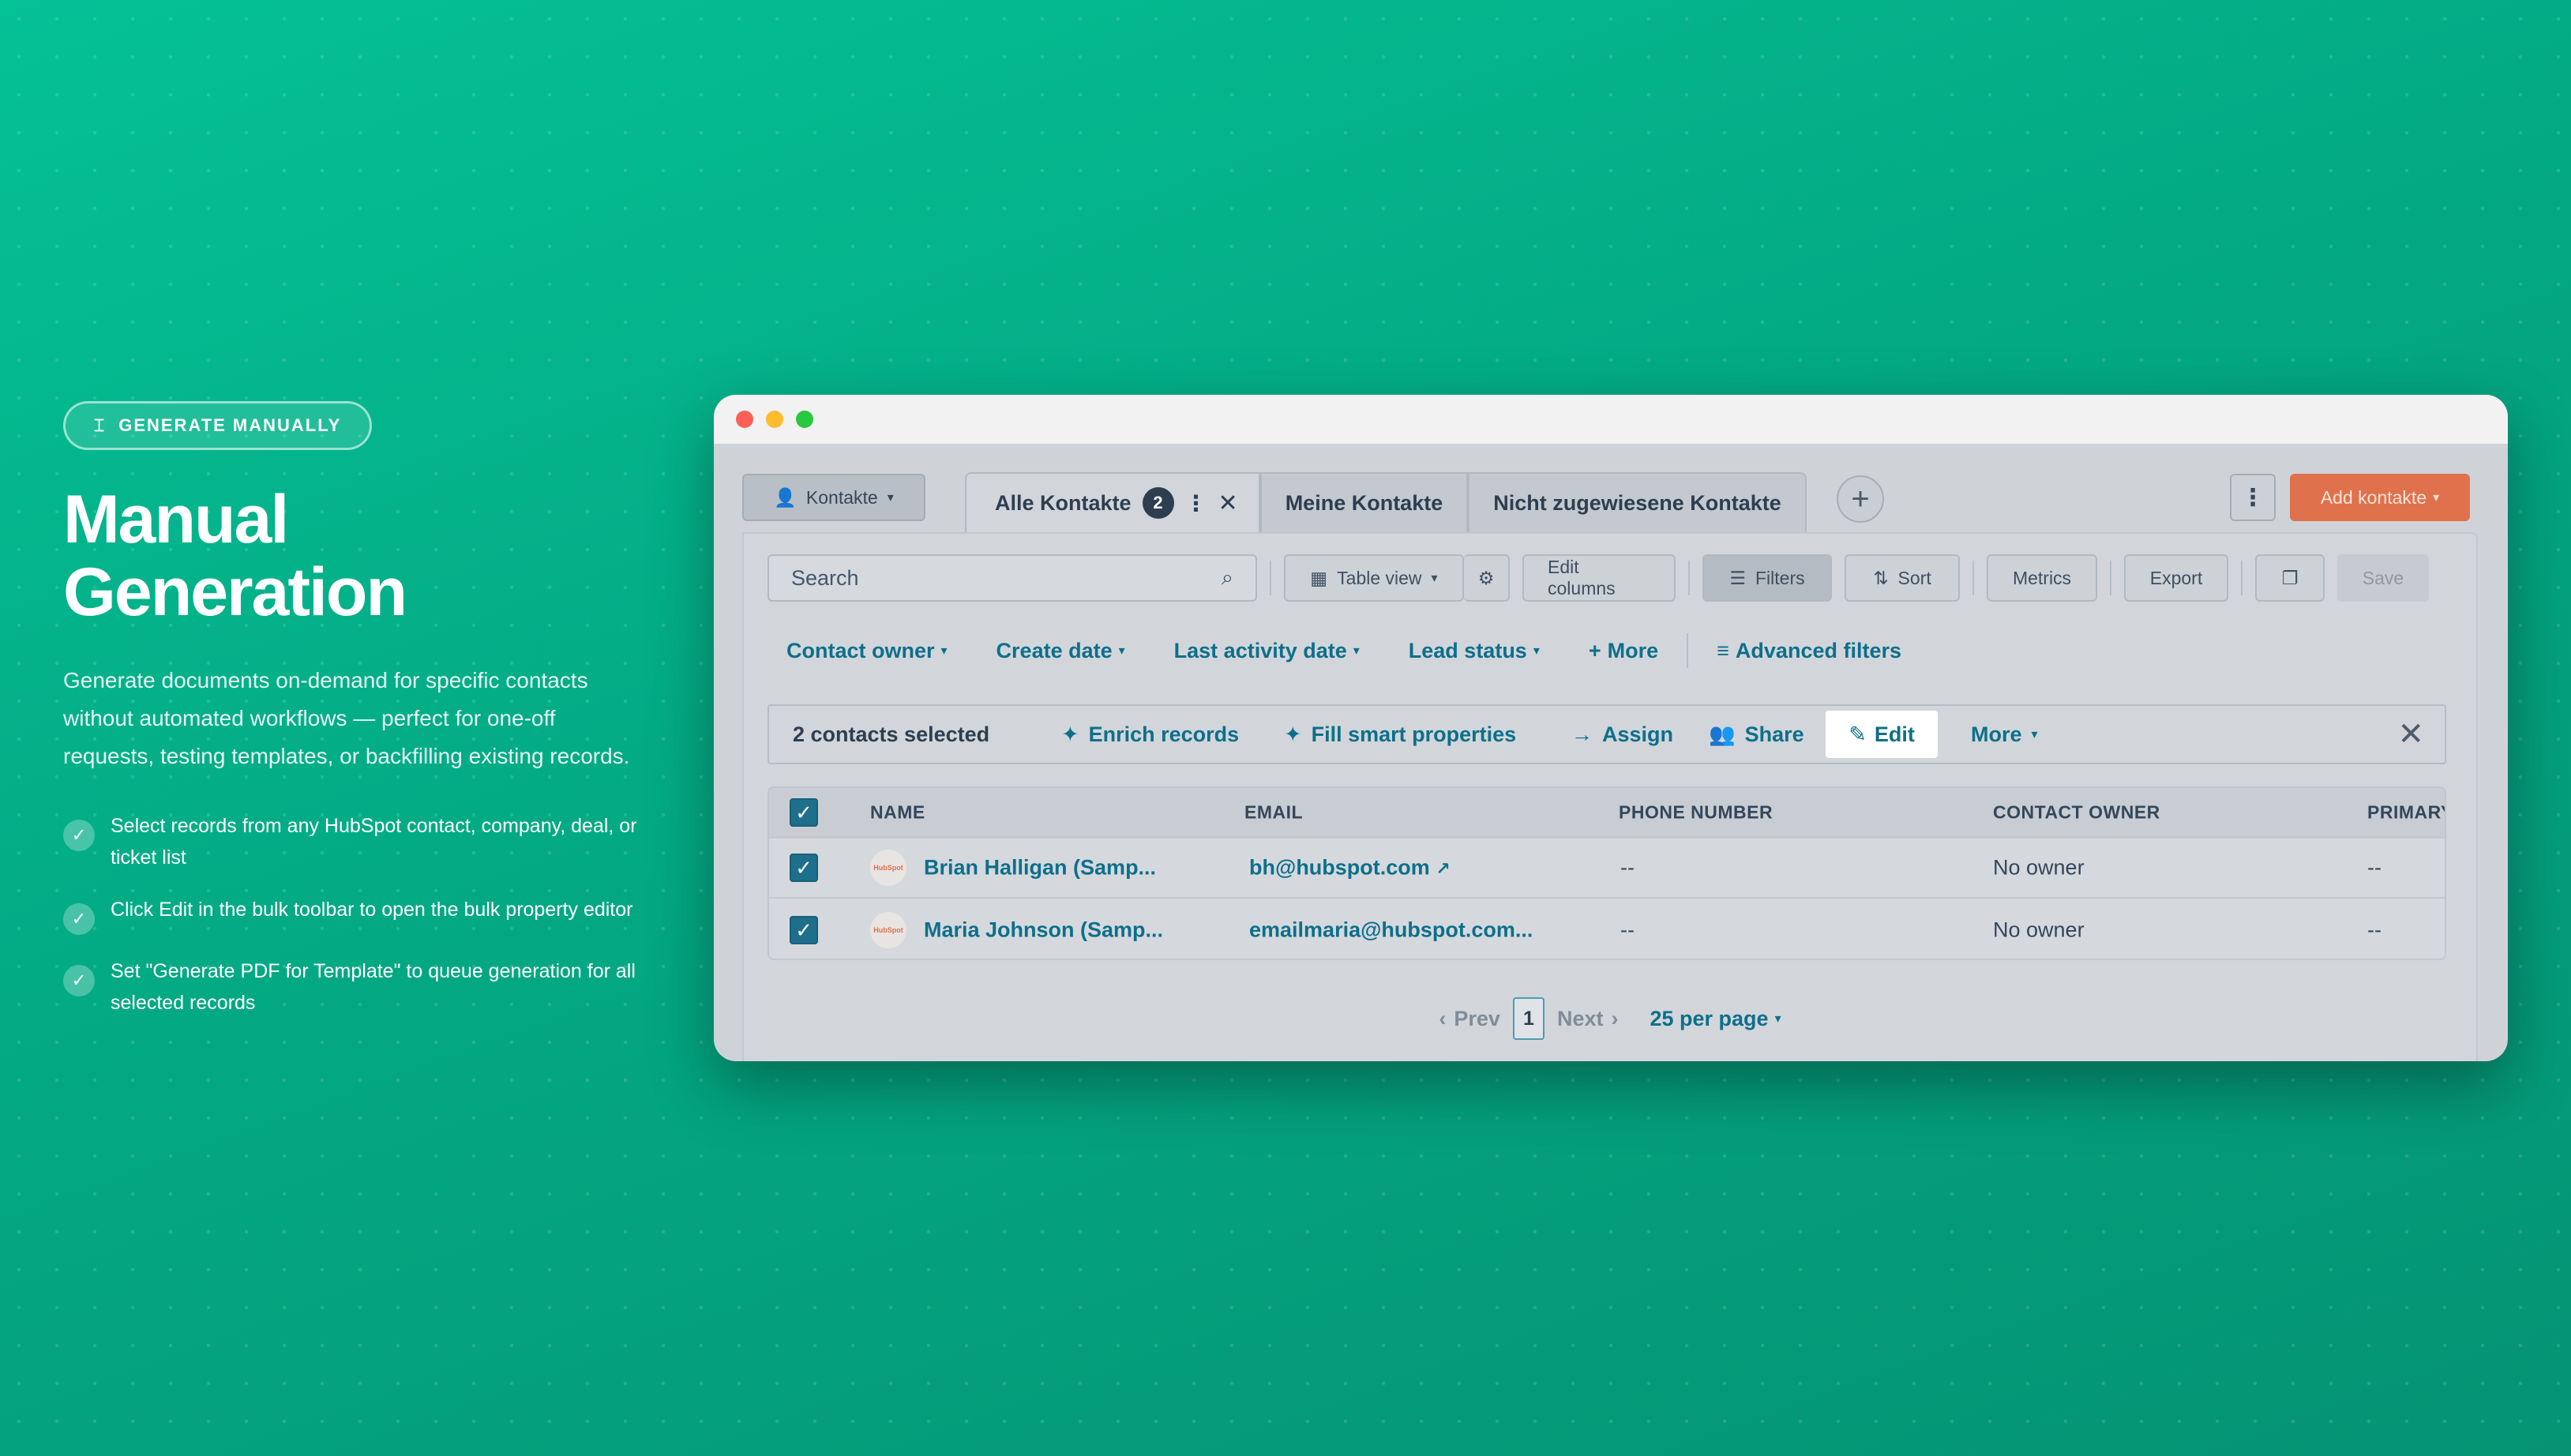 Image resolution: width=2571 pixels, height=1456 pixels. Describe the element at coordinates (1013, 578) in the screenshot. I see `search-input: Search ⌕` at that location.